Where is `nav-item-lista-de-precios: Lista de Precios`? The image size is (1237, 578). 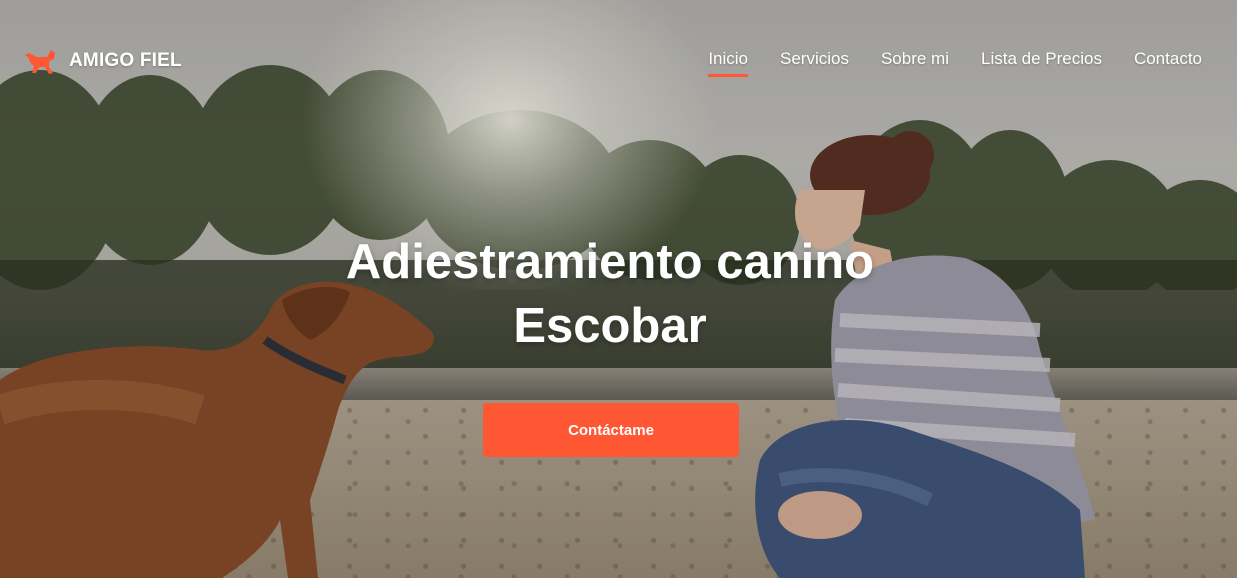
nav-item-lista-de-precios: Lista de Precios is located at coordinates (1041, 62).